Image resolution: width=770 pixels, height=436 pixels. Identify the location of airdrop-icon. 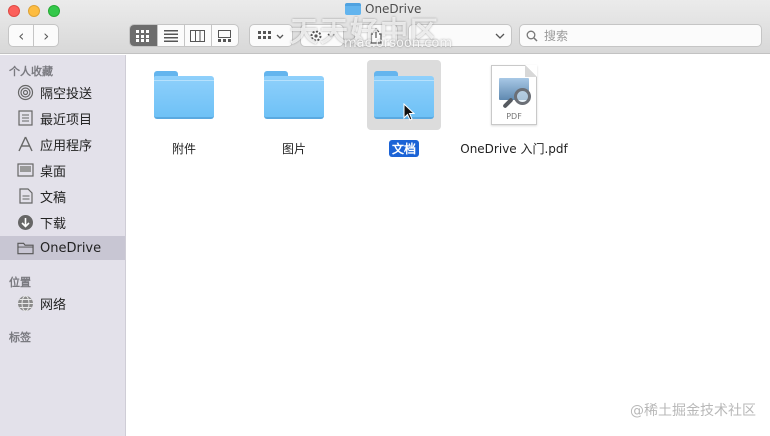
(25, 92).